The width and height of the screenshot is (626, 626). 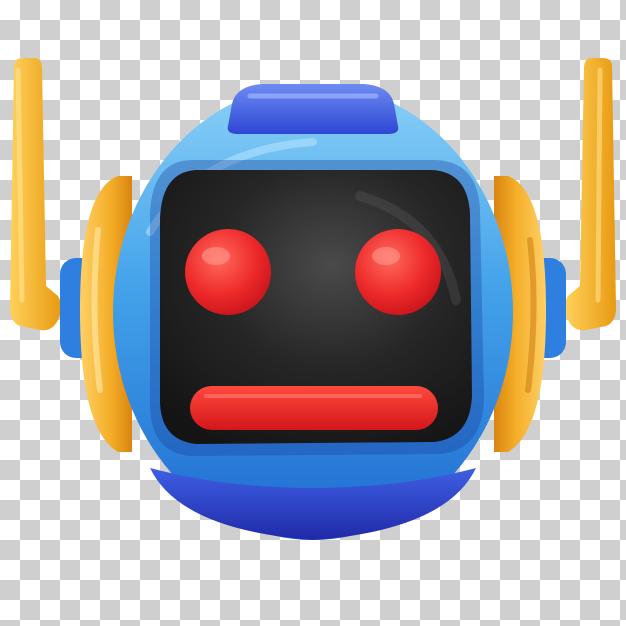 I want to click on antenna-left, so click(x=35, y=194).